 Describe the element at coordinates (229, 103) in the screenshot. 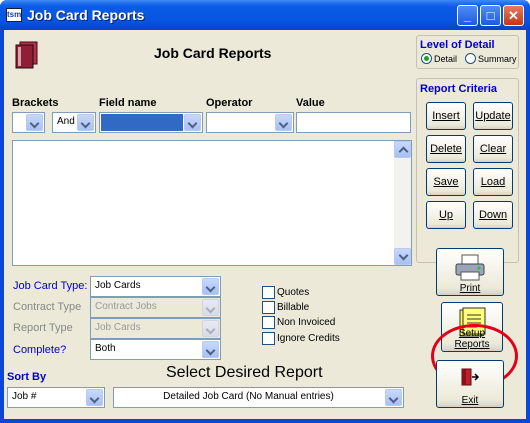

I see `operator-label: Operator` at that location.